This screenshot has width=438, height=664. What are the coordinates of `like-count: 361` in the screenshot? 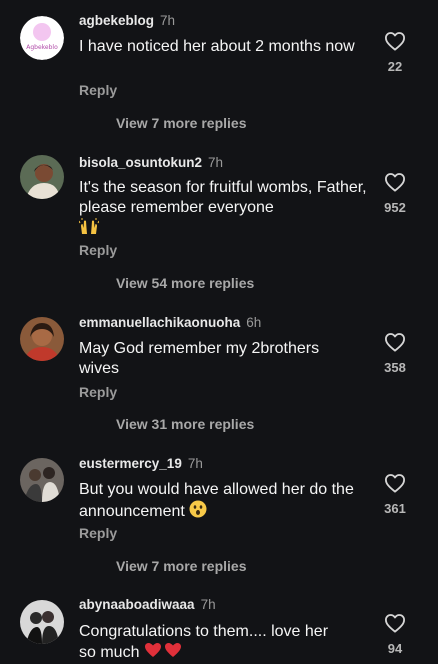 It's located at (395, 508).